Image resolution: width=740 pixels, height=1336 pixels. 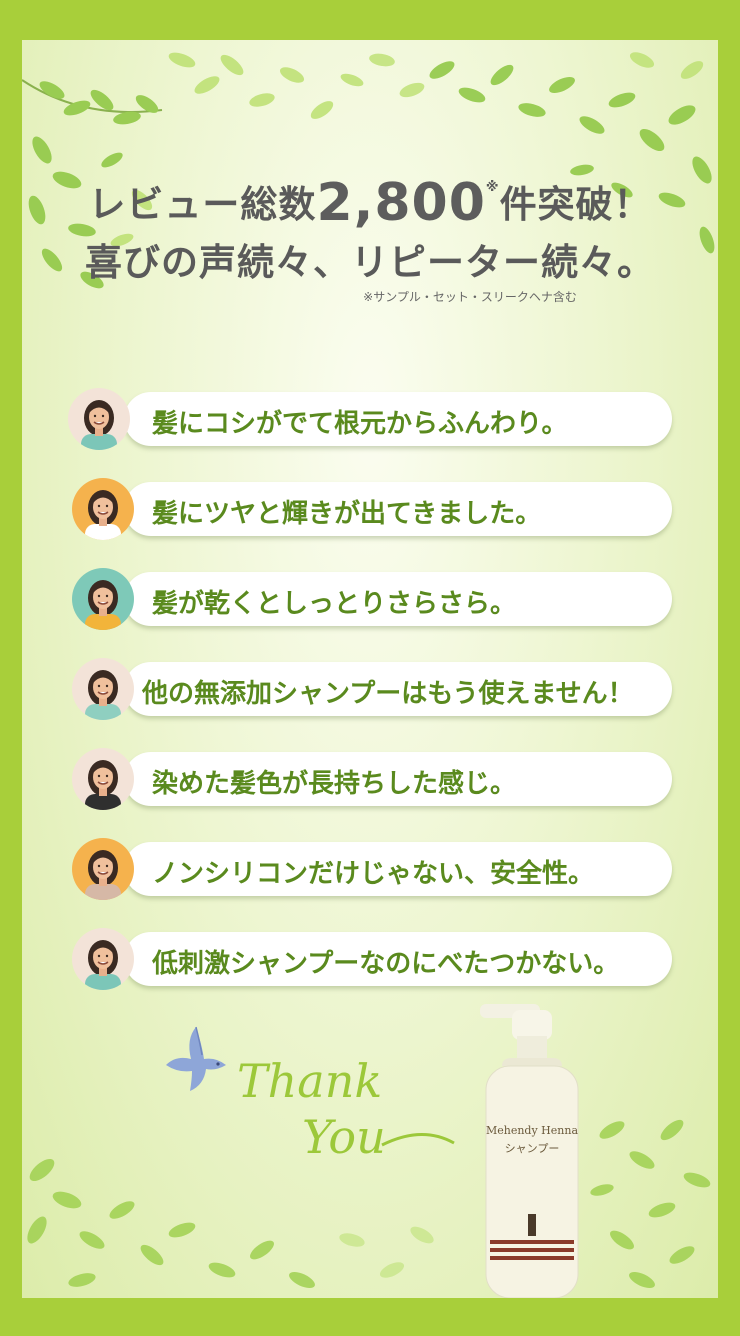 What do you see at coordinates (370, 262) in the screenshot?
I see `headline-line2: 喜びの声続々、リピーター続々。` at bounding box center [370, 262].